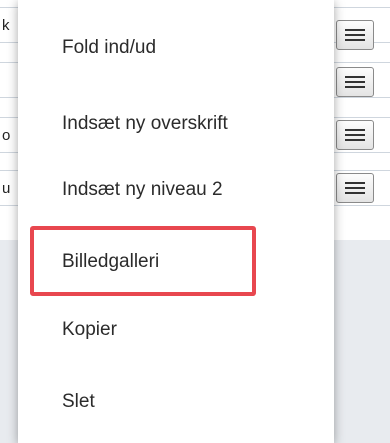 This screenshot has height=443, width=390. I want to click on list-row-text: k, so click(6, 25).